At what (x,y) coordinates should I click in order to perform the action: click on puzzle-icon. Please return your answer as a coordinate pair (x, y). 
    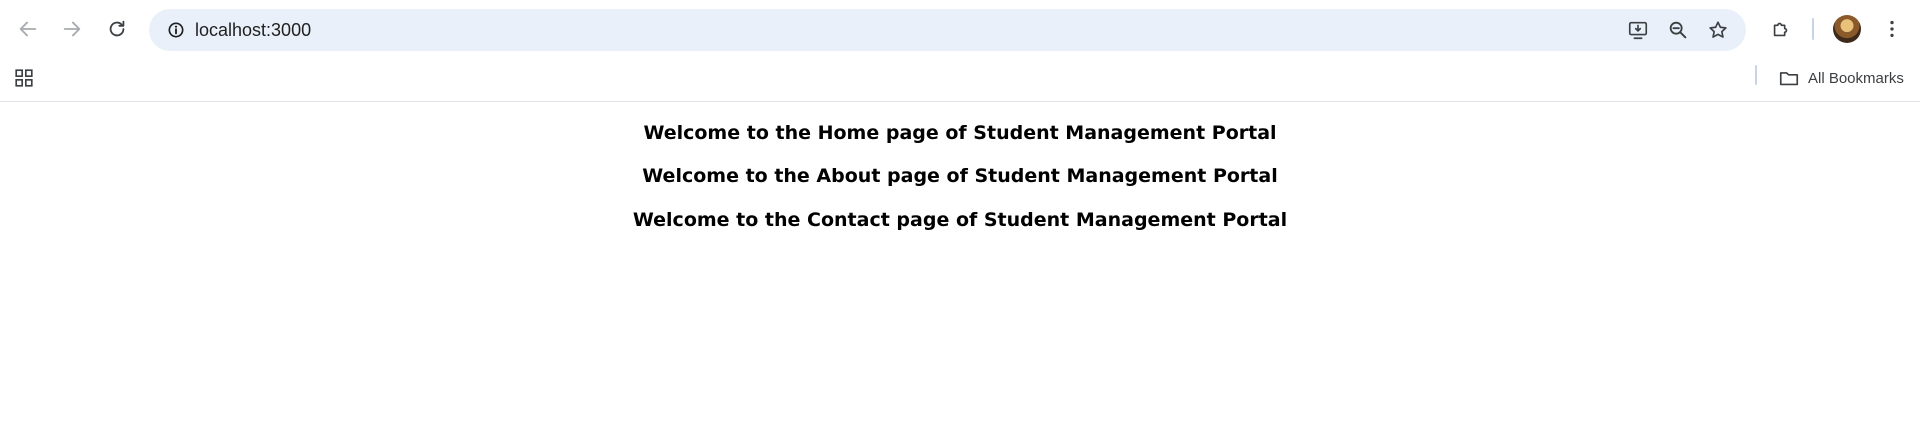
    Looking at the image, I should click on (1780, 29).